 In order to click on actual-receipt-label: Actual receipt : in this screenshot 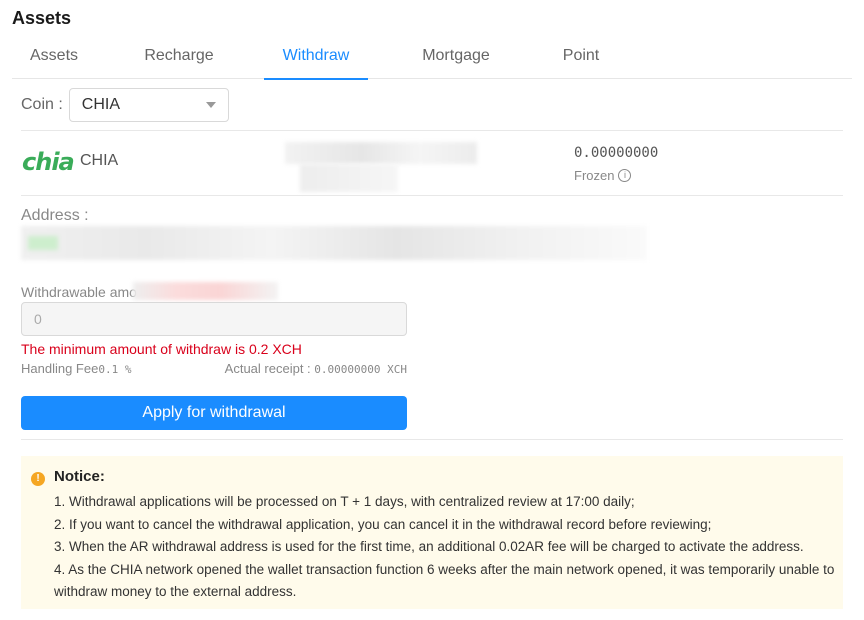, I will do `click(269, 368)`.